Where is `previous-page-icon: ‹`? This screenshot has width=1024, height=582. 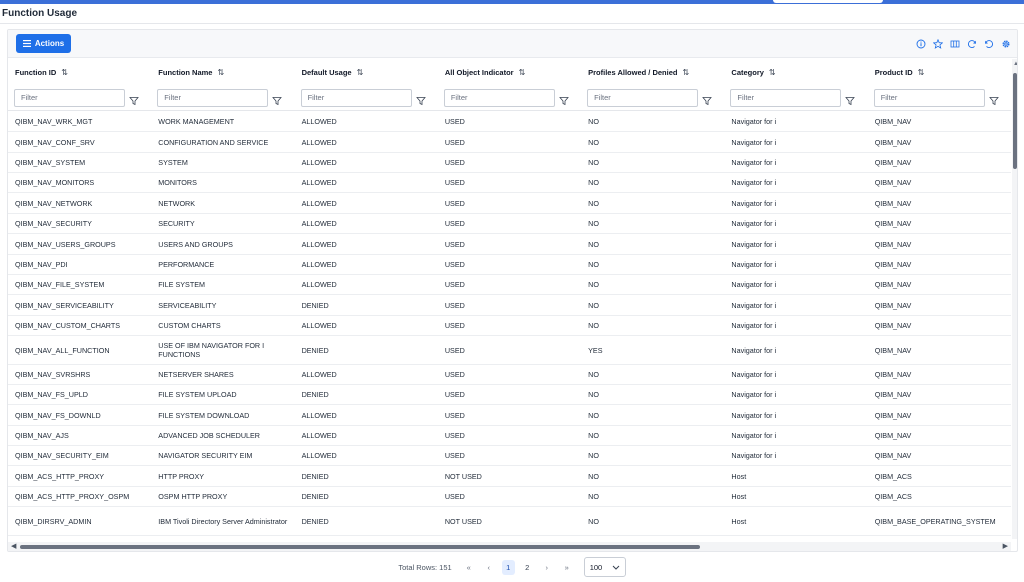 previous-page-icon: ‹ is located at coordinates (489, 567).